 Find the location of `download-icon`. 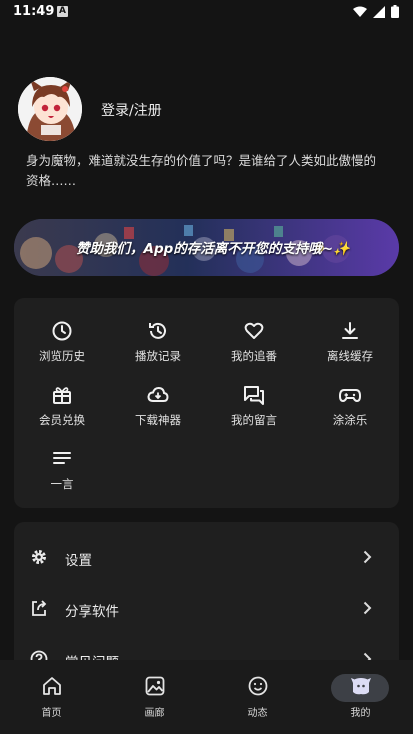

download-icon is located at coordinates (350, 330).